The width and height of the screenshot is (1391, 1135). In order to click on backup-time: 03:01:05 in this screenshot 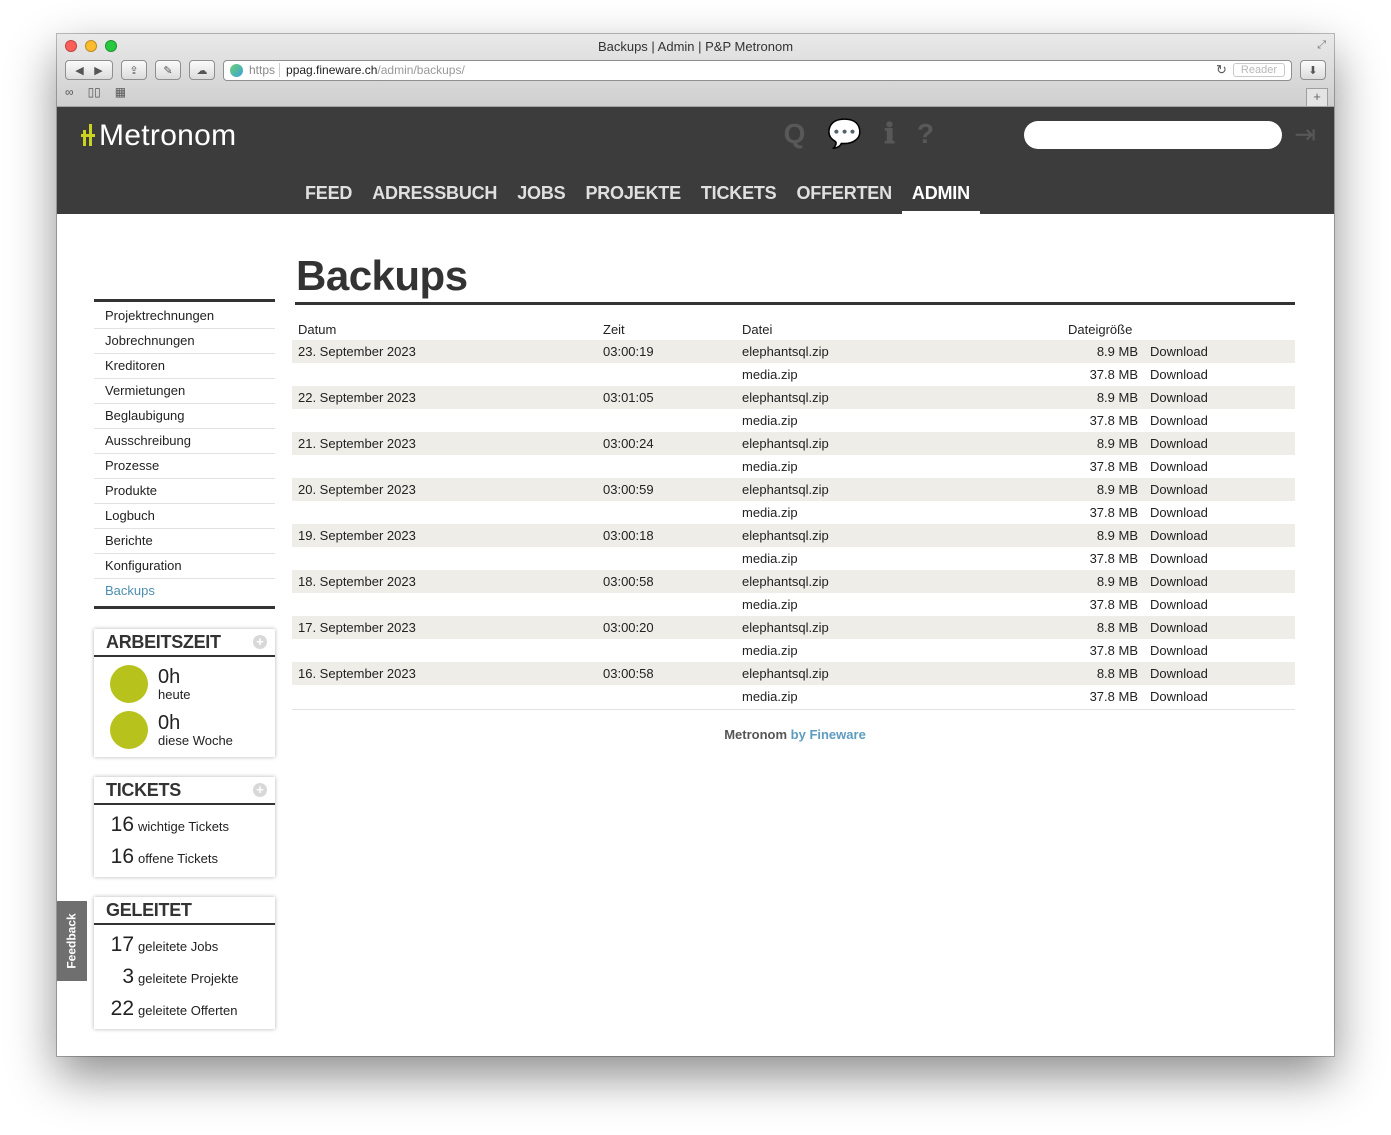, I will do `click(666, 397)`.